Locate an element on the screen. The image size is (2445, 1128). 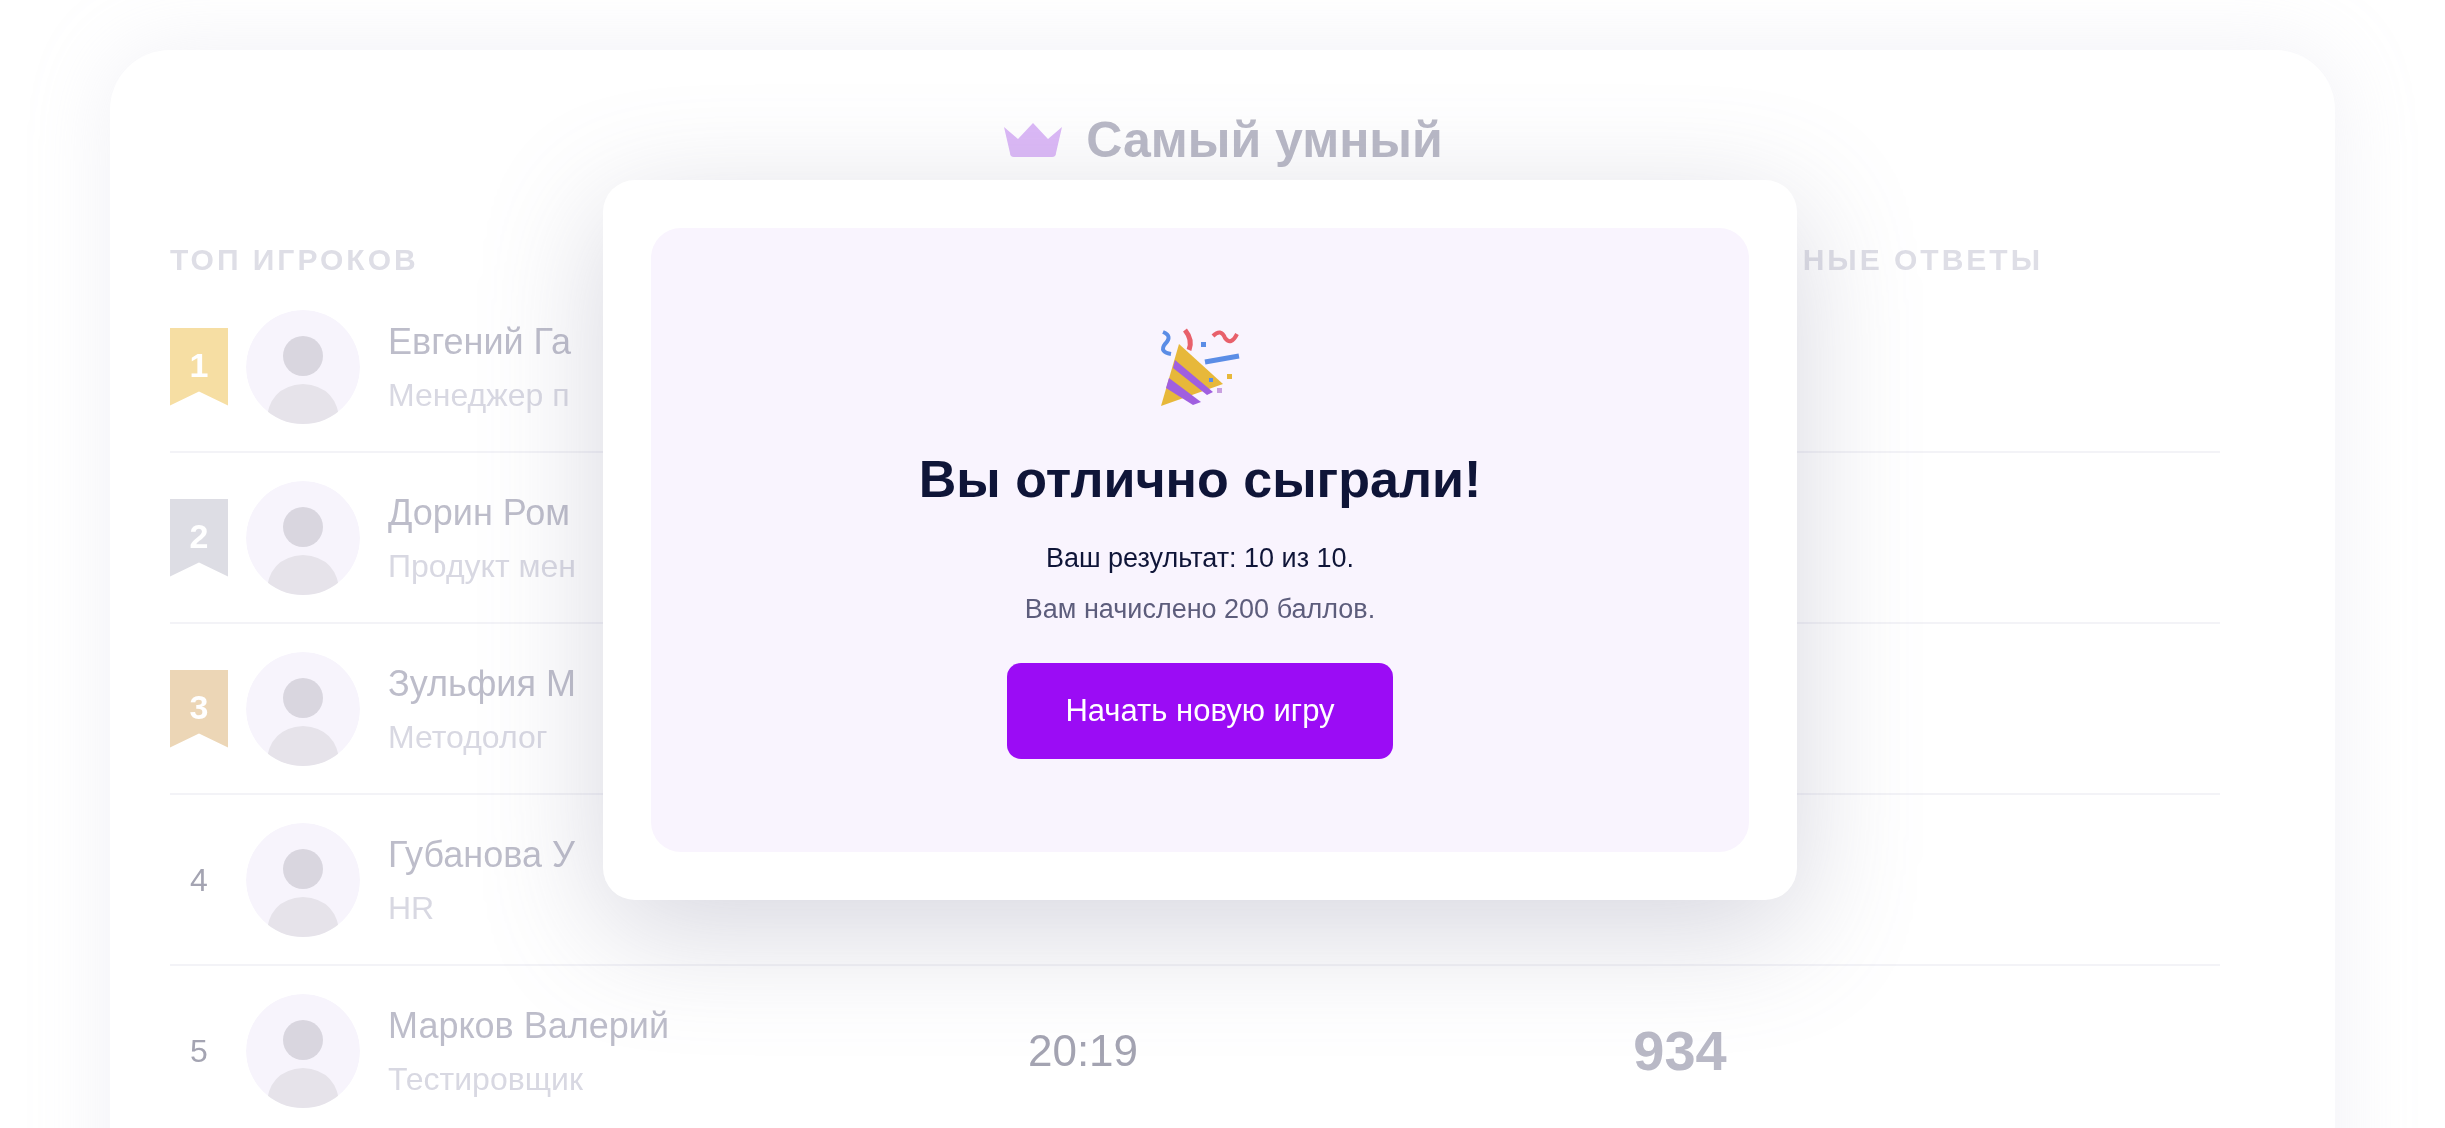
leaderboard-title: Самый умный is located at coordinates (1264, 140).